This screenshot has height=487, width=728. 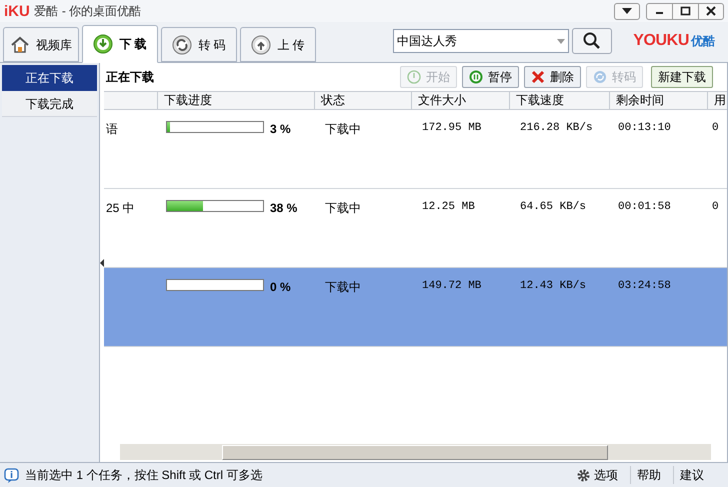 I want to click on settings-icon, so click(x=583, y=475).